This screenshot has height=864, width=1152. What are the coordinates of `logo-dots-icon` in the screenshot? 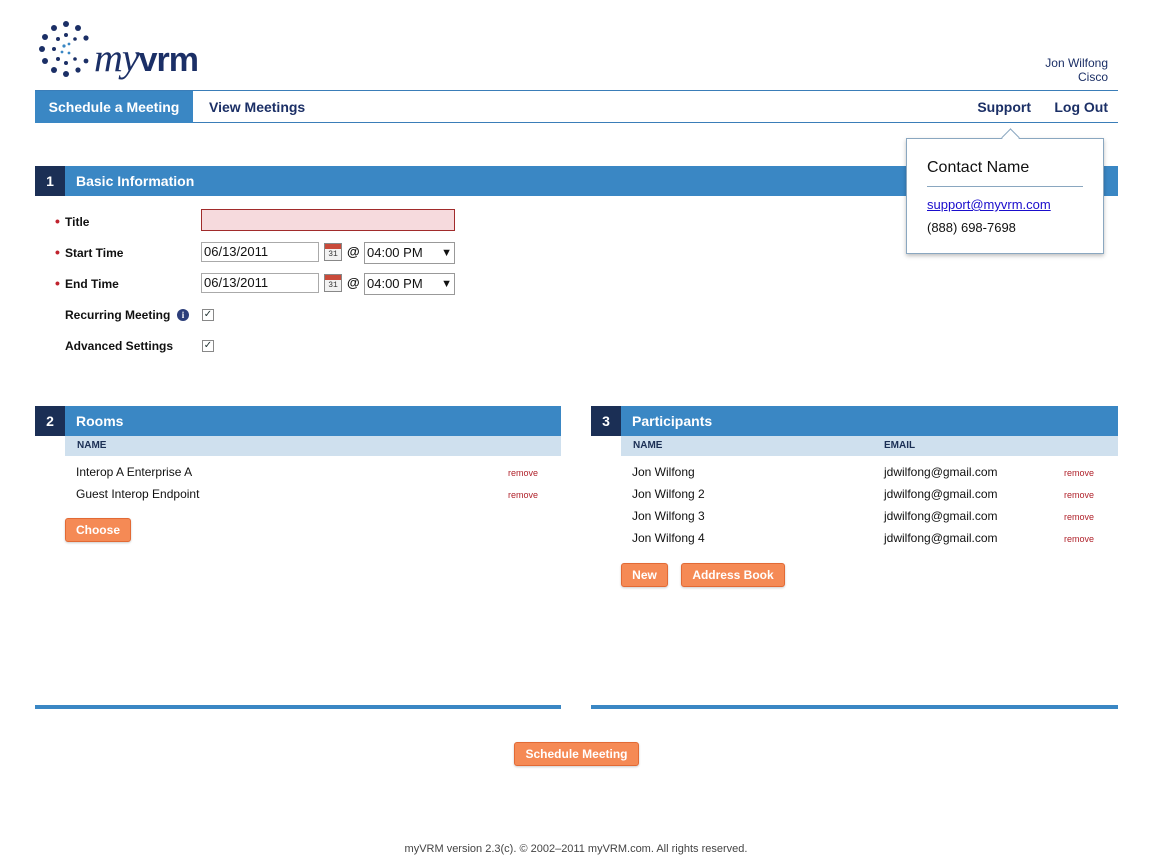 It's located at (64, 49).